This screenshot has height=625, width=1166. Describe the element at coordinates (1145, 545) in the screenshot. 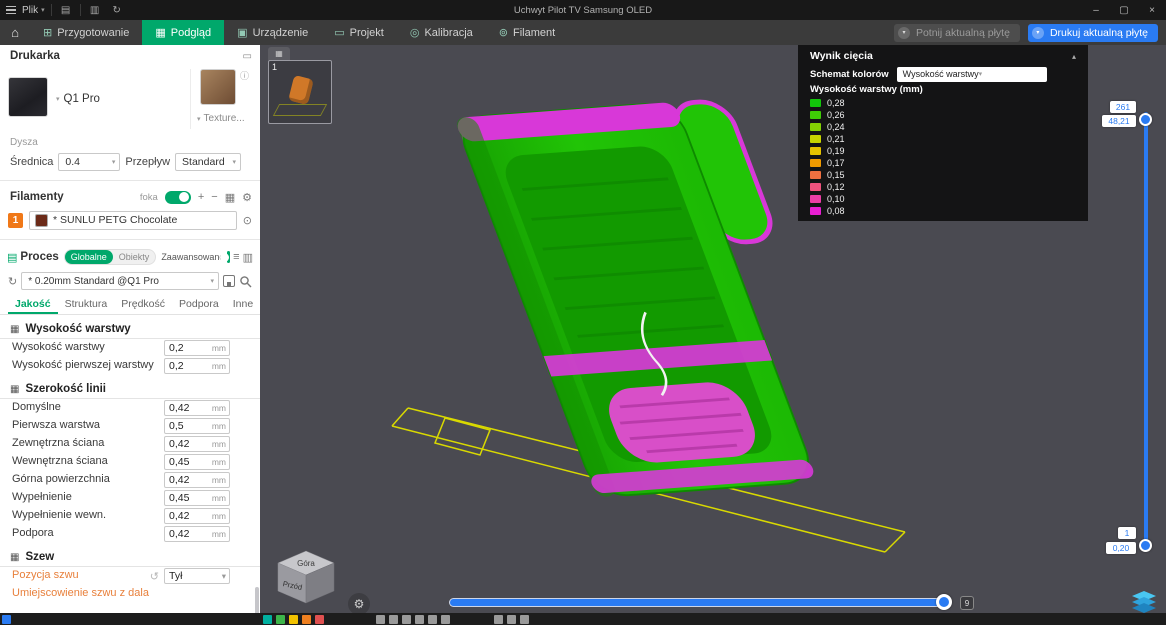

I see `layer-slider-bottom-handle` at that location.